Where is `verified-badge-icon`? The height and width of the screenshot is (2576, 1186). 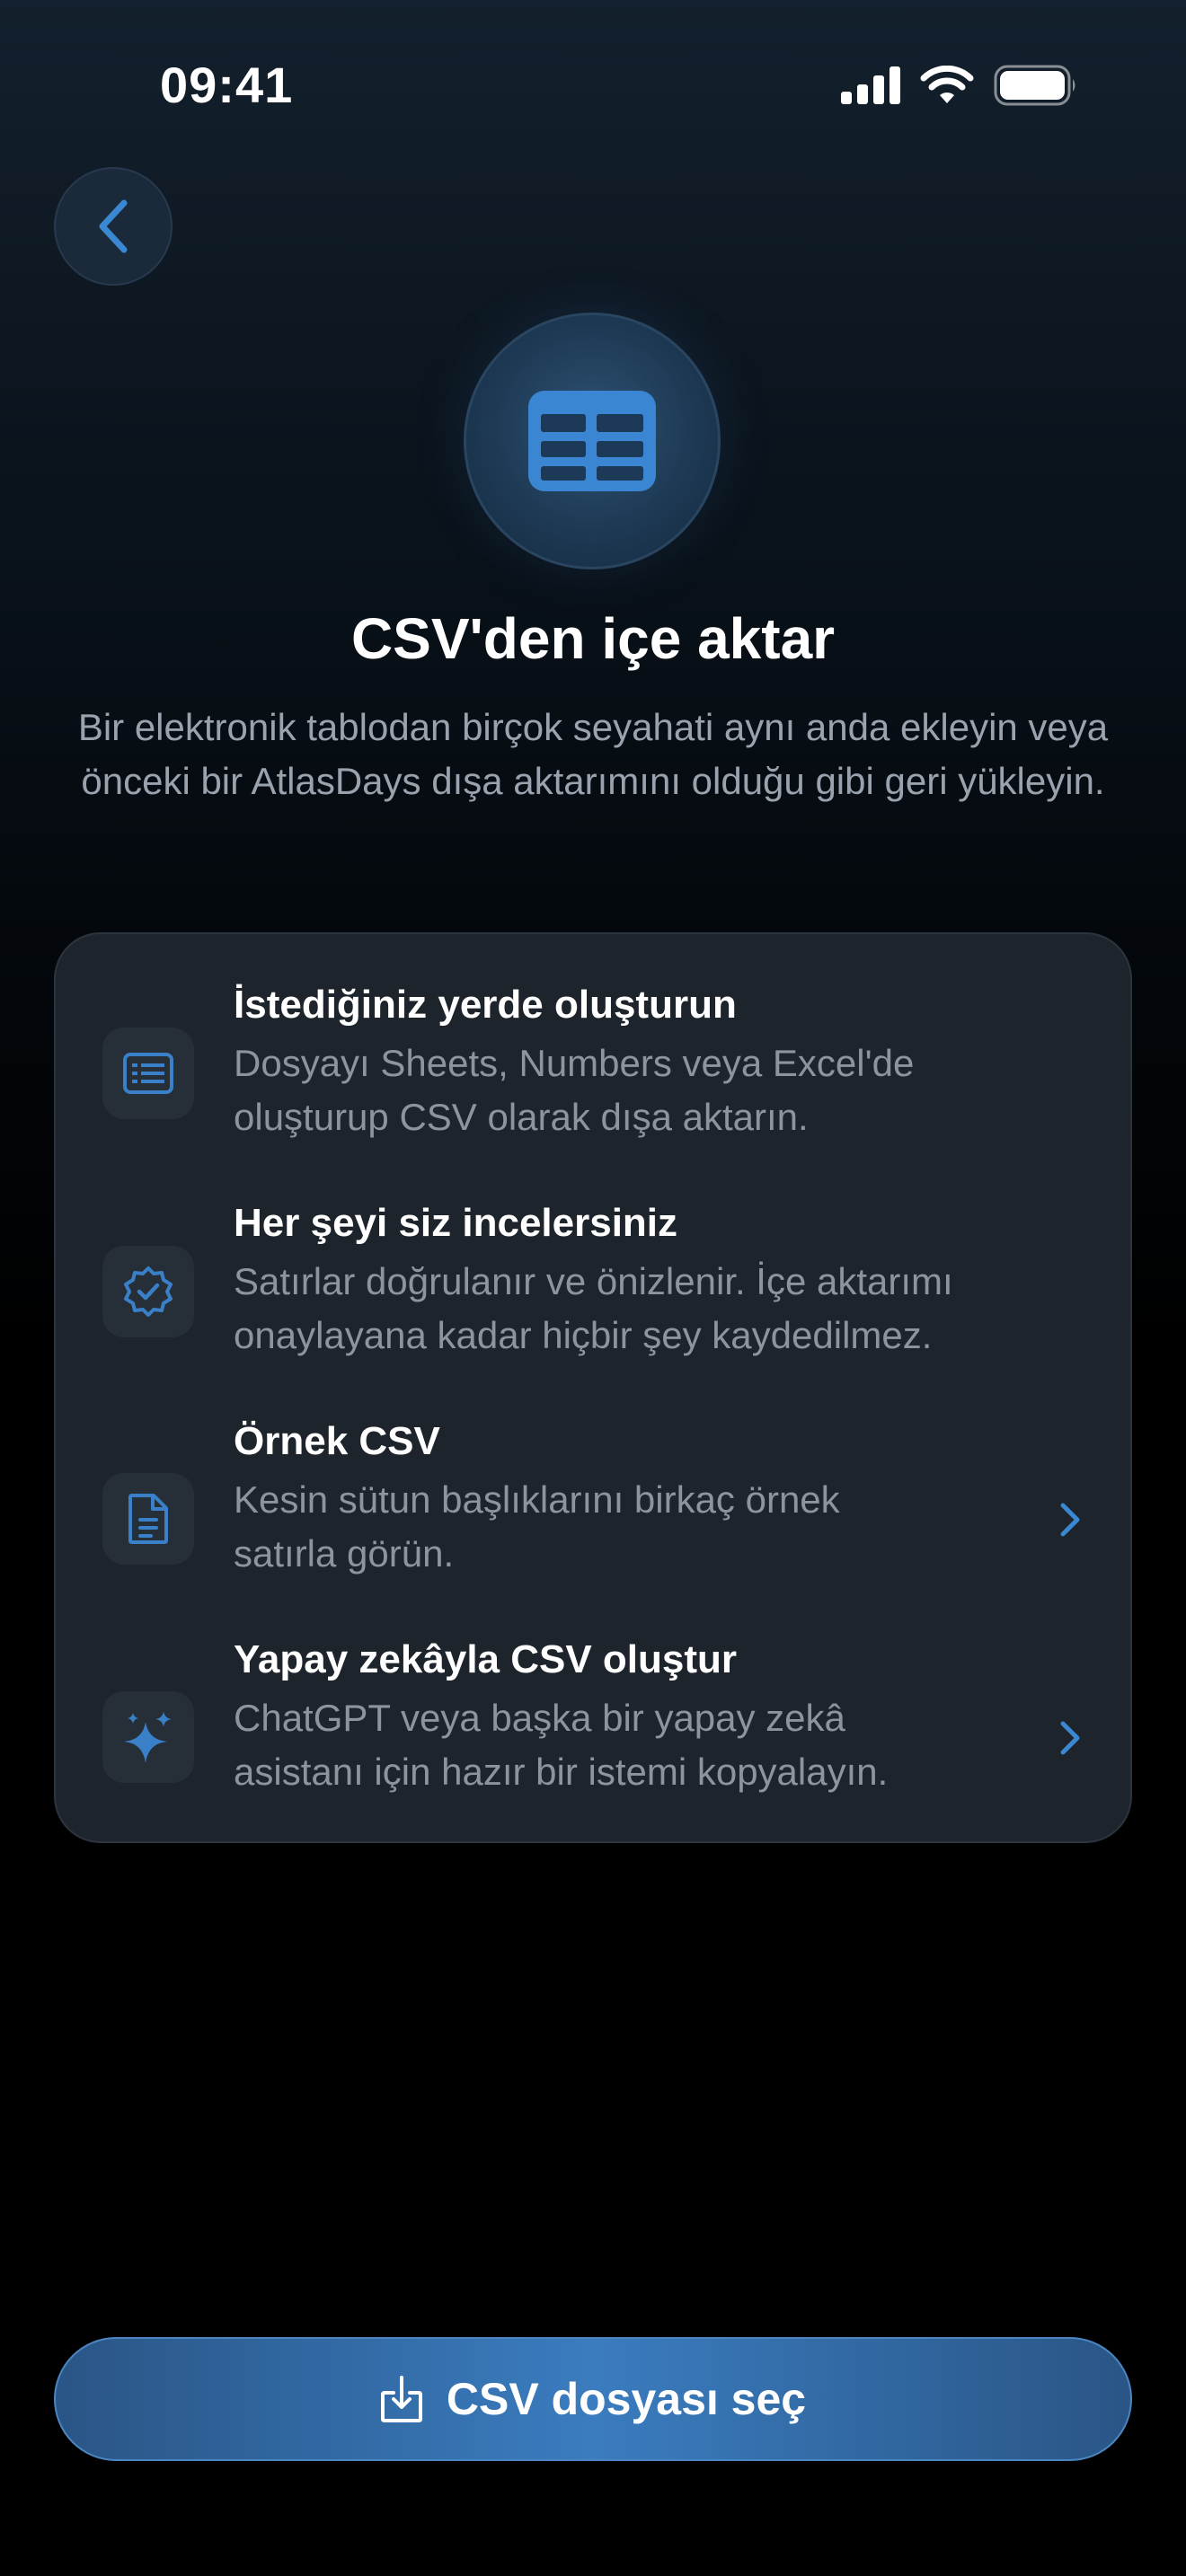
verified-badge-icon is located at coordinates (148, 1291).